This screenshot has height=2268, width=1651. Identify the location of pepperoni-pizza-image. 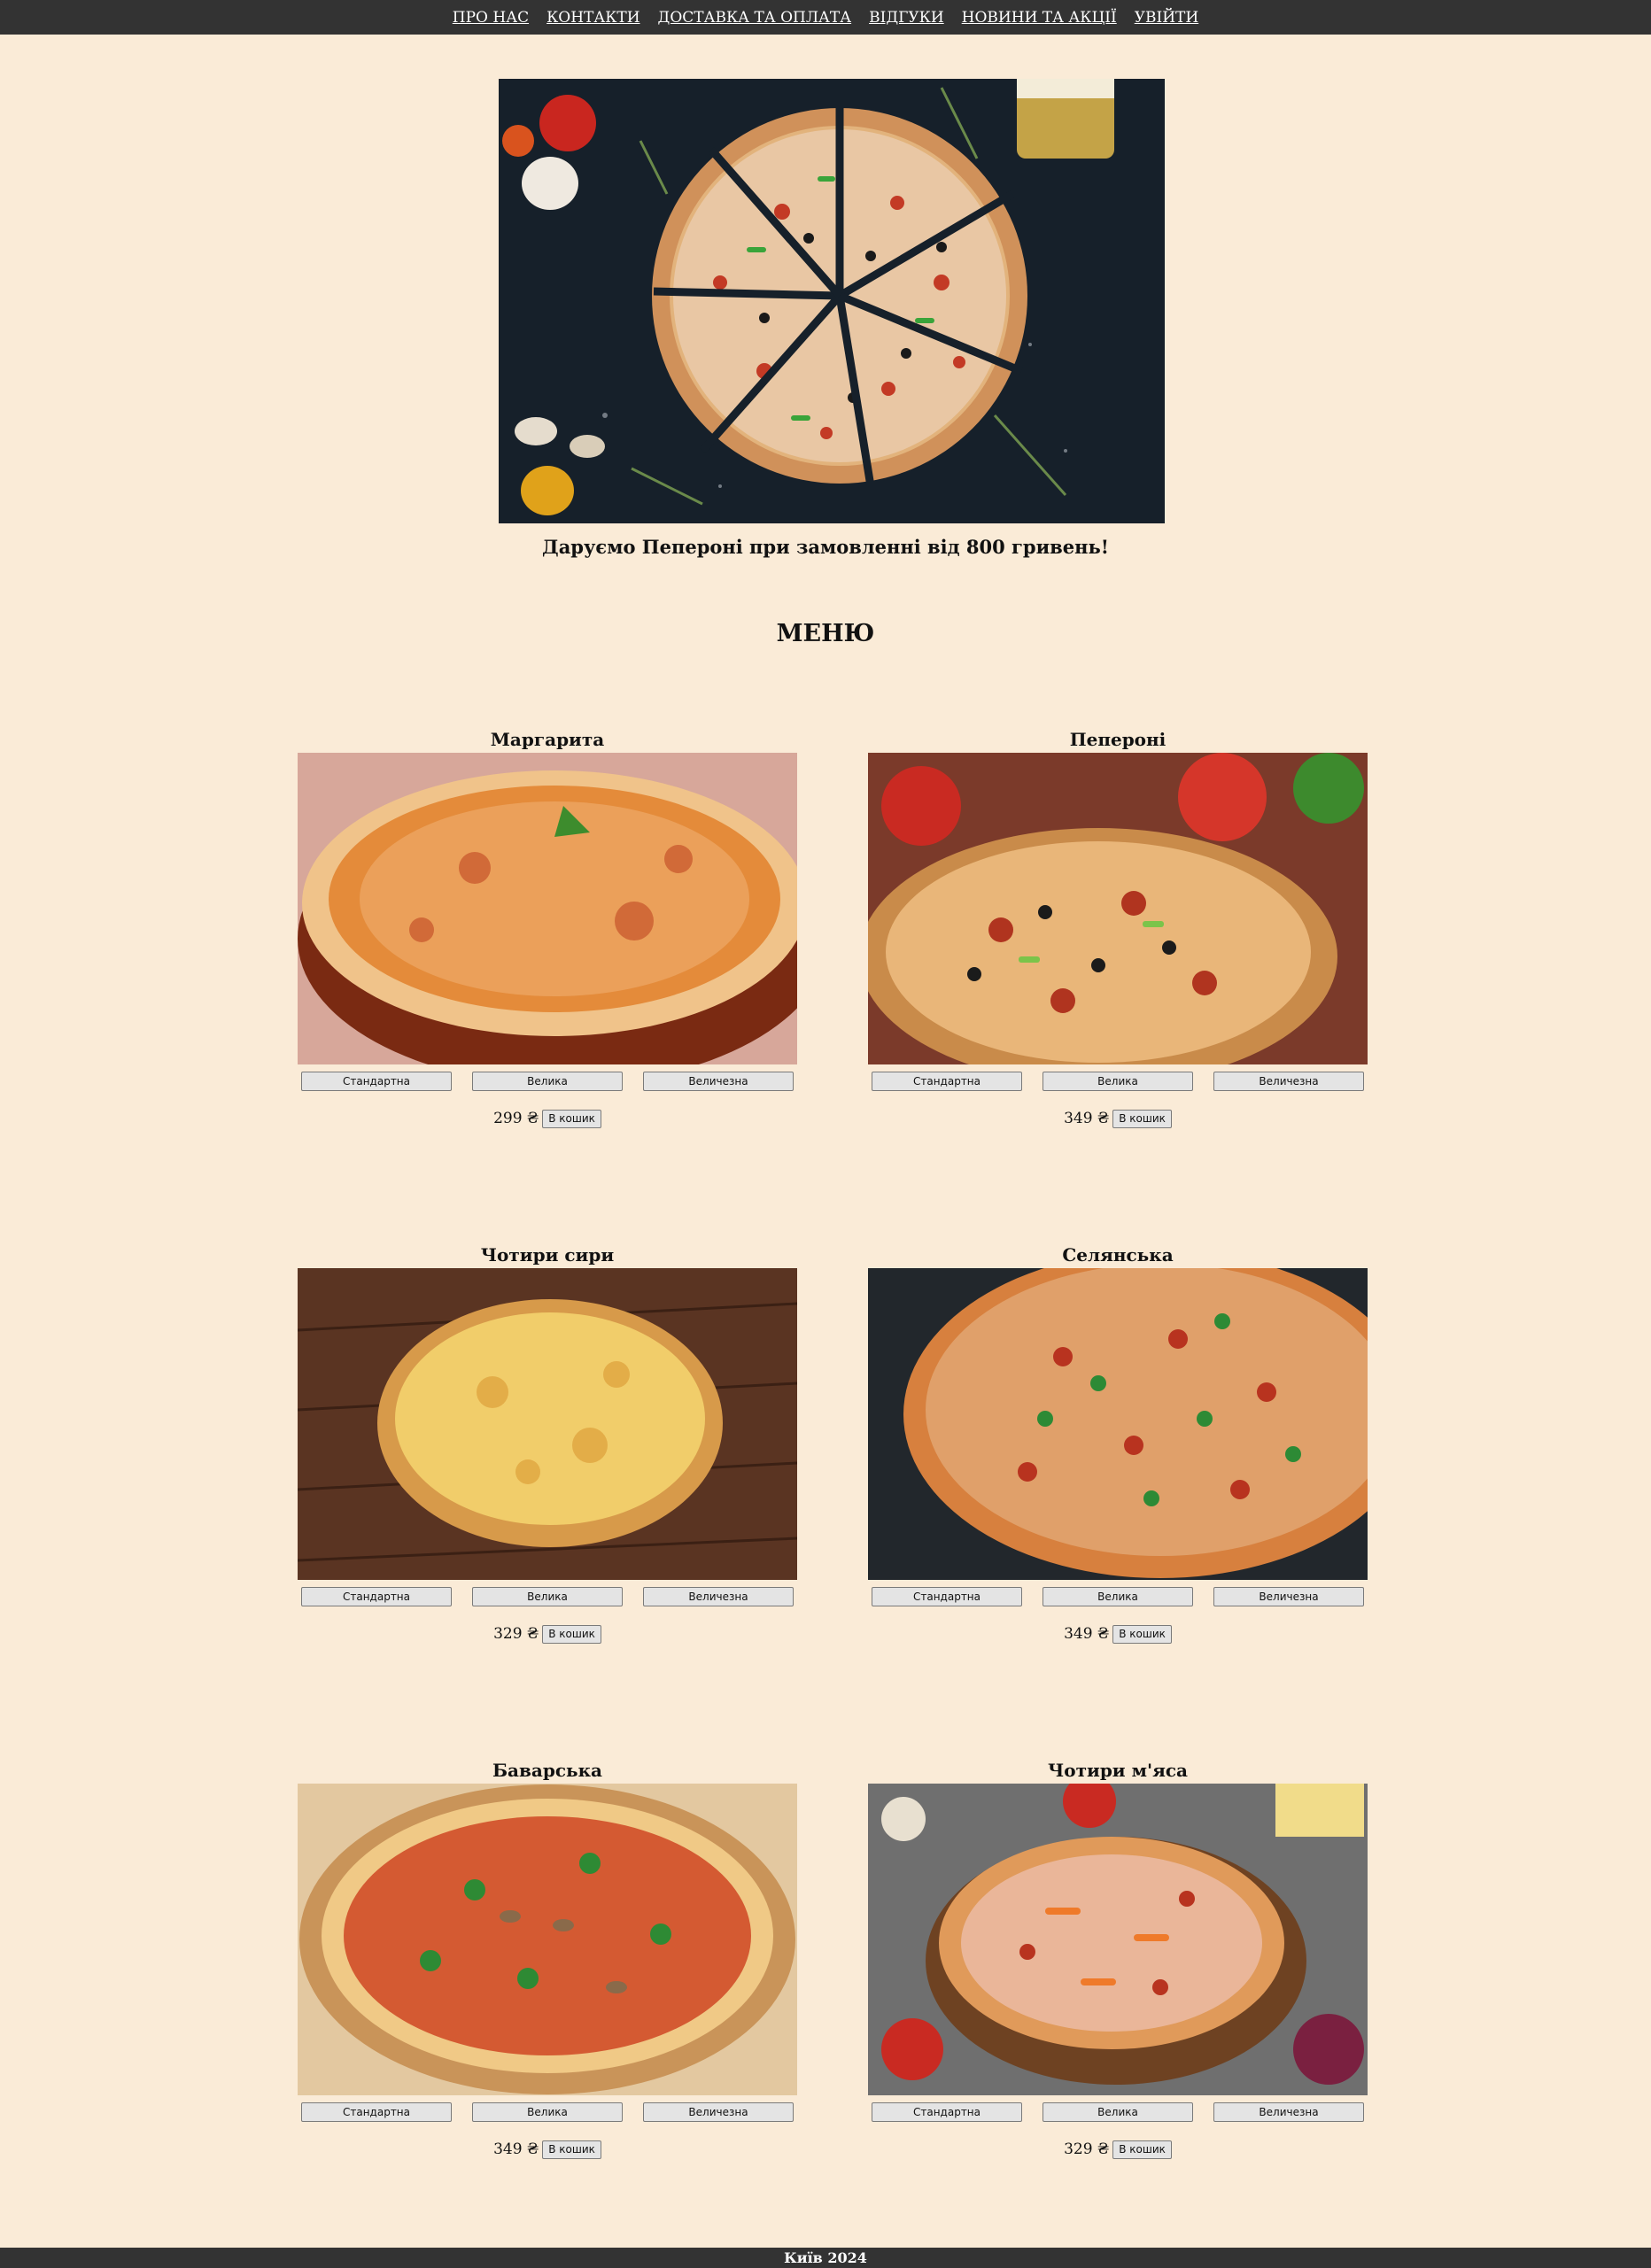
(1118, 909).